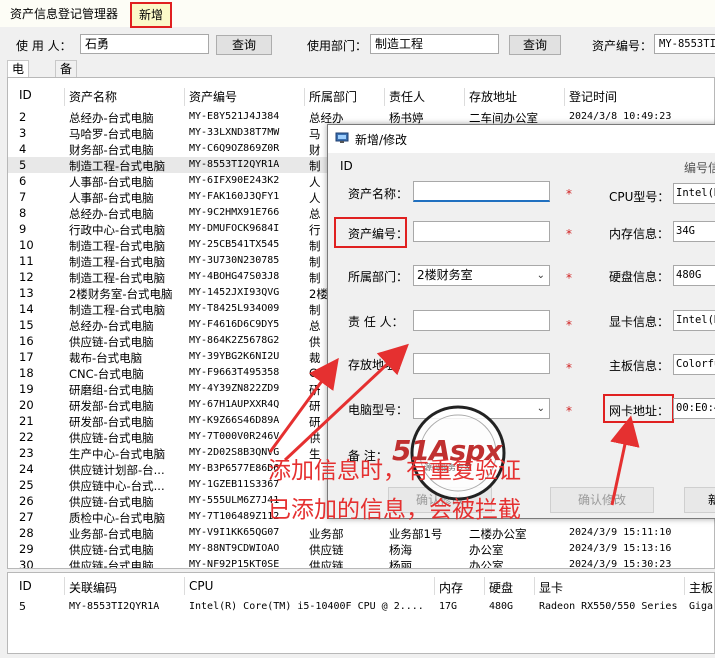 The height and width of the screenshot is (658, 715). I want to click on annotation-arrows-icon, so click(454, 424).